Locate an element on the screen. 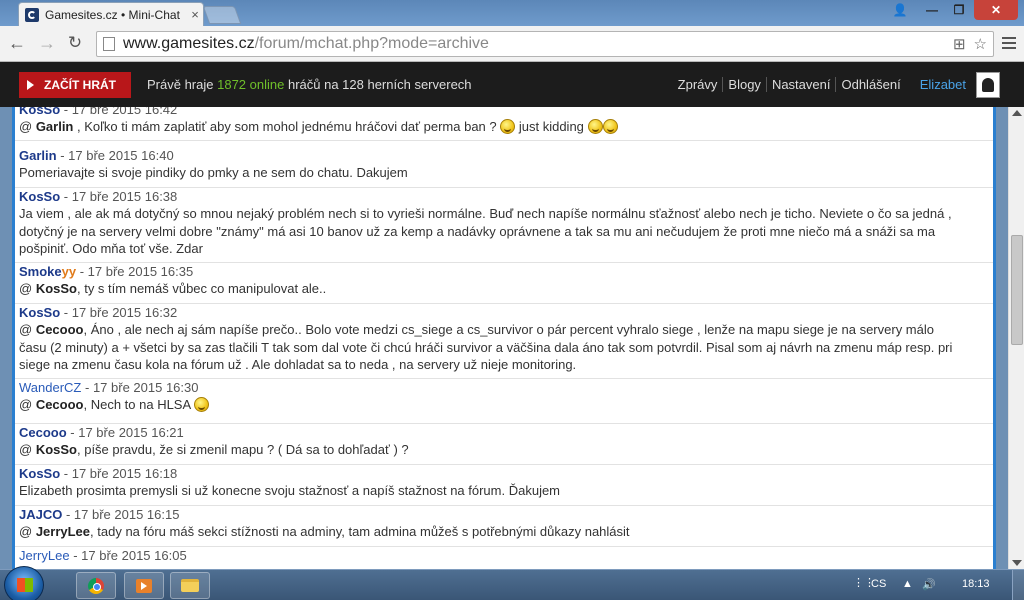 Image resolution: width=1024 pixels, height=600 pixels. language-indicator: CS is located at coordinates (878, 584).